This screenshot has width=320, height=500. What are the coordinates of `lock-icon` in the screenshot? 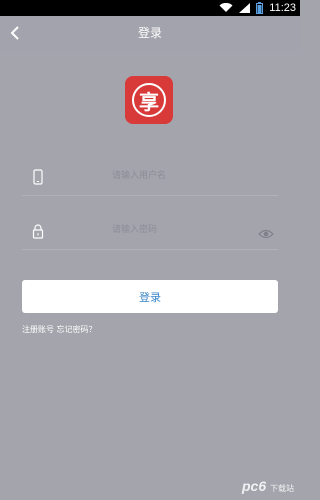 It's located at (38, 231).